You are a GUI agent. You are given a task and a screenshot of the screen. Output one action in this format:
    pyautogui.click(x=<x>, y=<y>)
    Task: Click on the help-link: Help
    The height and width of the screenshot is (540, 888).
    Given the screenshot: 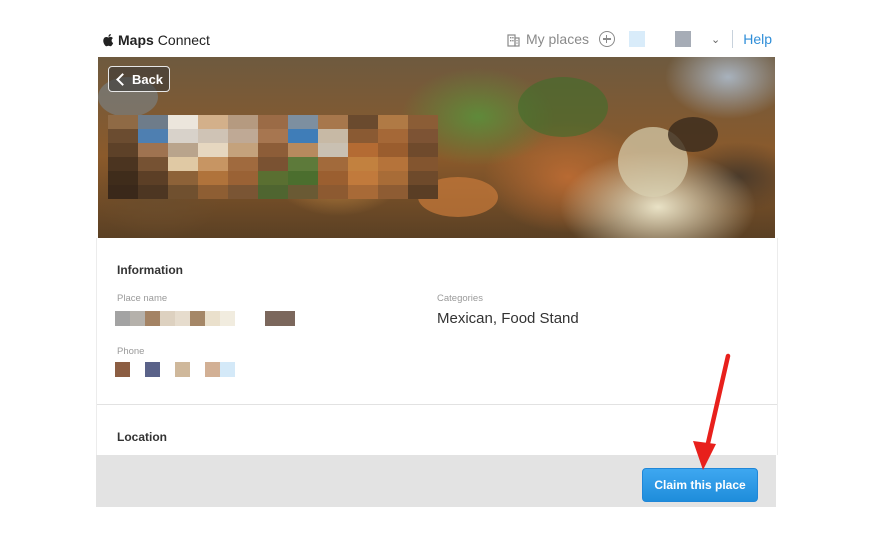 What is the action you would take?
    pyautogui.click(x=757, y=39)
    